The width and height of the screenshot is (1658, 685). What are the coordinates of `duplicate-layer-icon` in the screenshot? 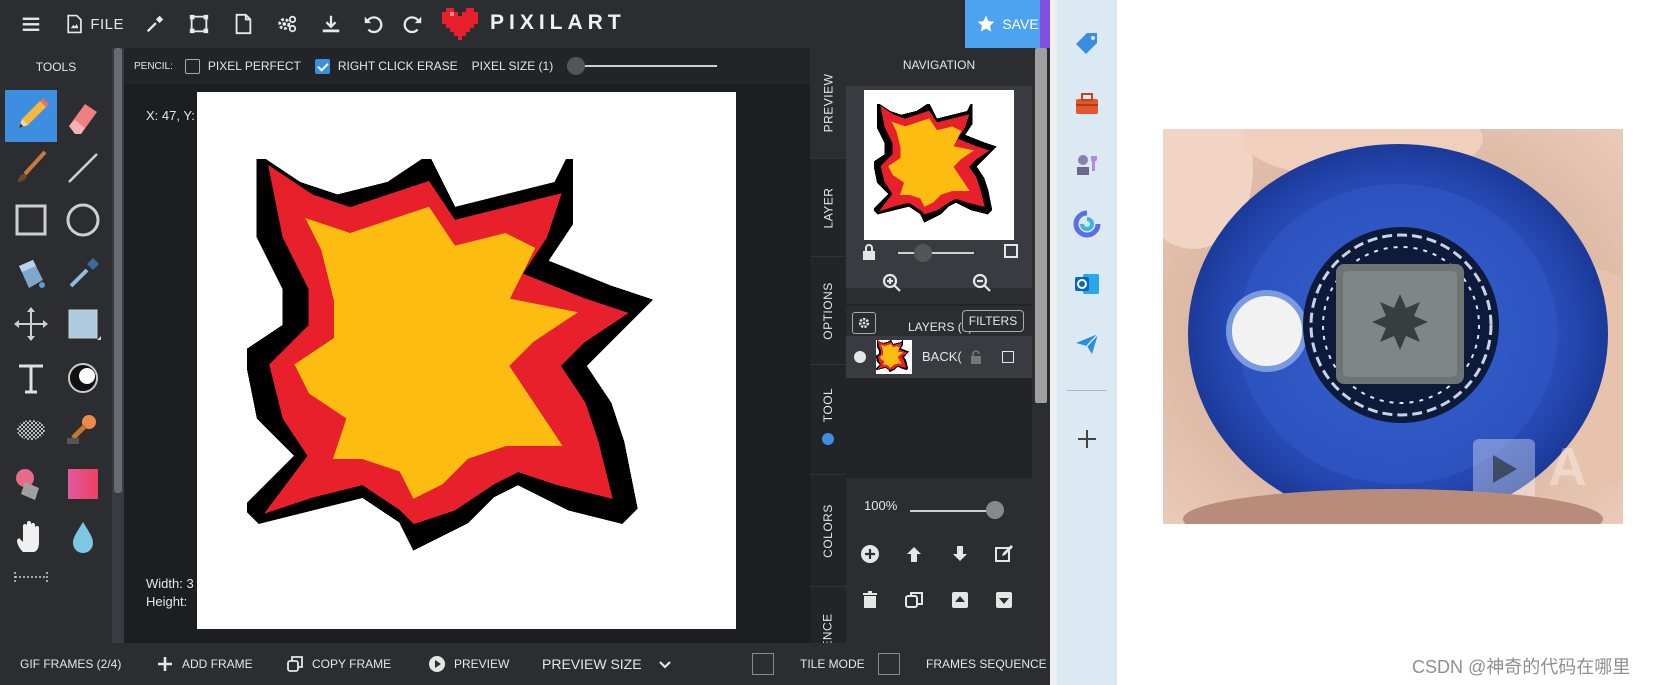 It's located at (914, 600).